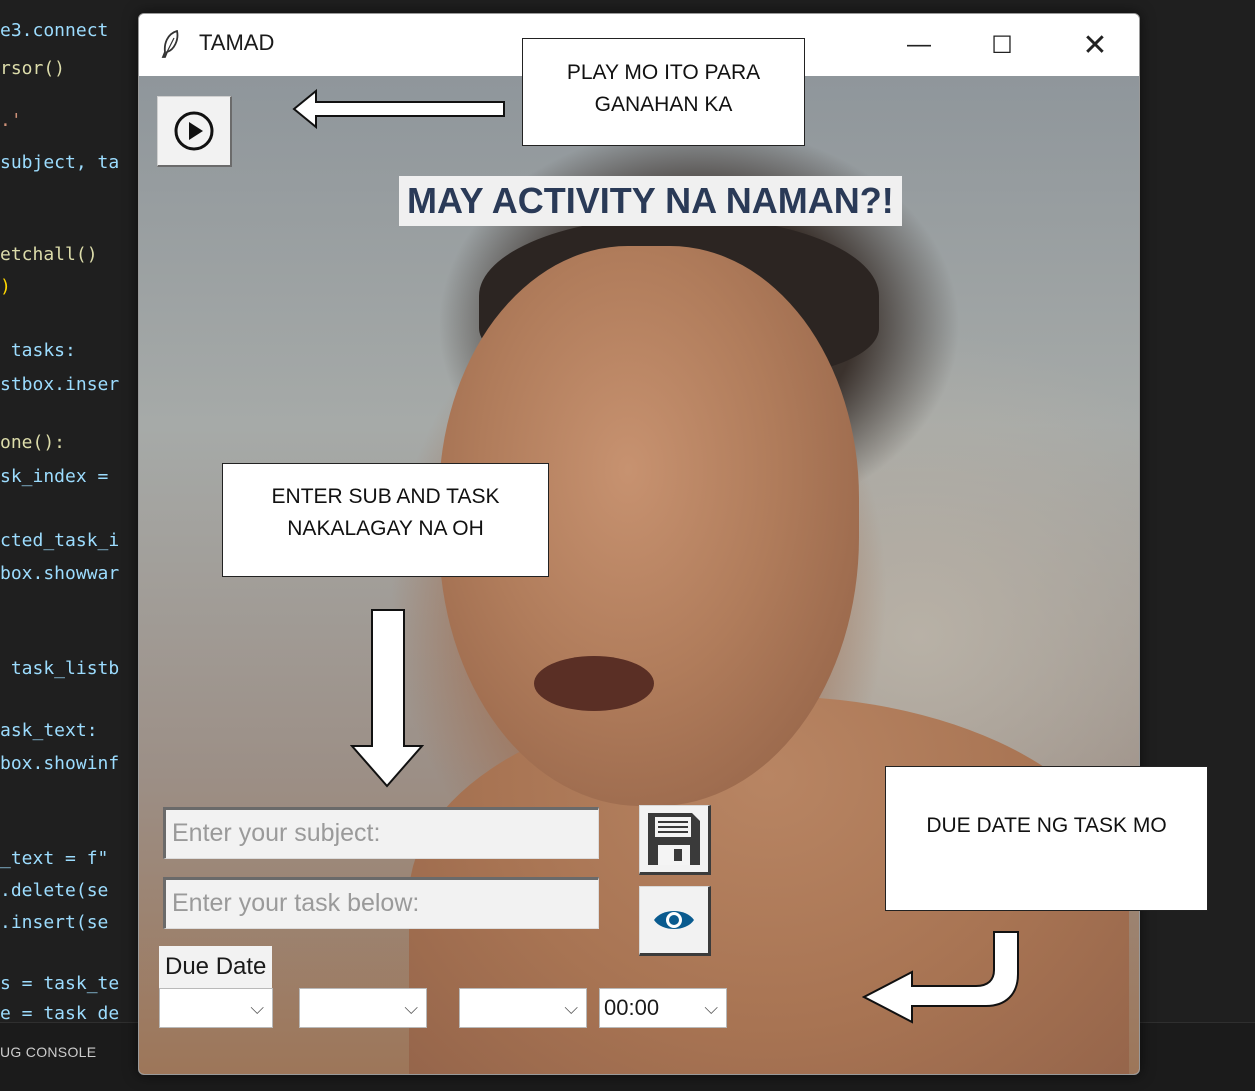 Image resolution: width=1255 pixels, height=1091 pixels. What do you see at coordinates (60, 573) in the screenshot?
I see `code-line: box.showwar` at bounding box center [60, 573].